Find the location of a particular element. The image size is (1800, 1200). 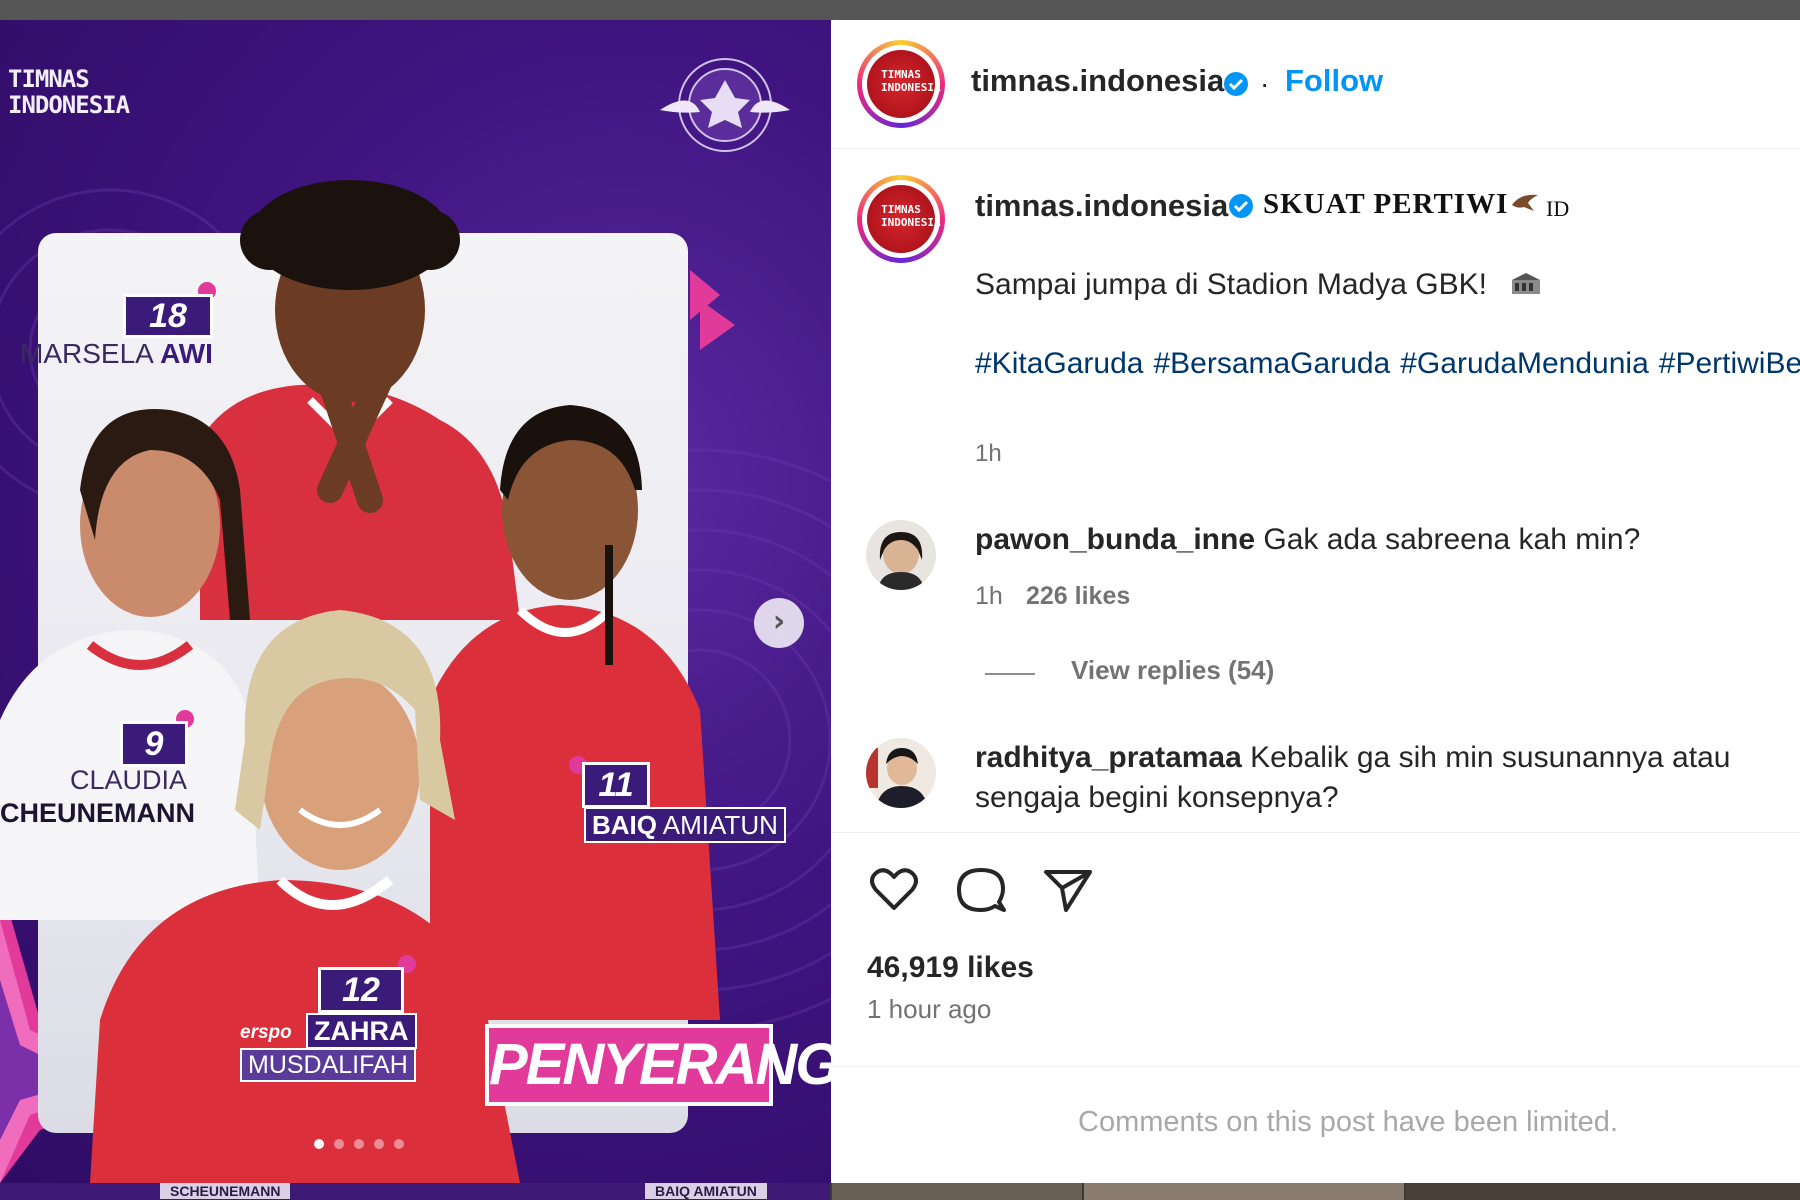

caption-username: timnas.indonesia is located at coordinates (1101, 206).